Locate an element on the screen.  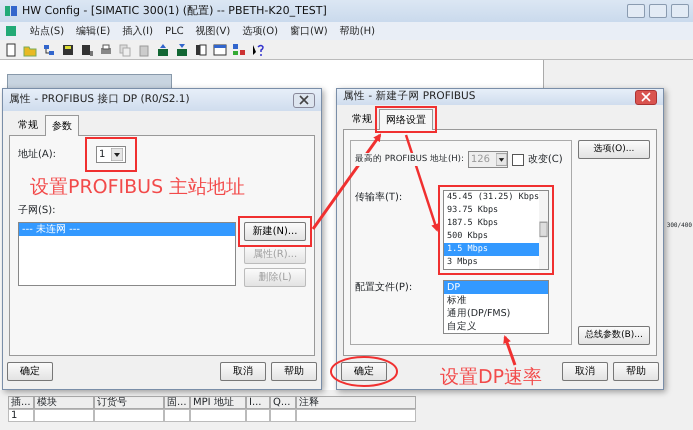
checkbox is located at coordinates (518, 160).